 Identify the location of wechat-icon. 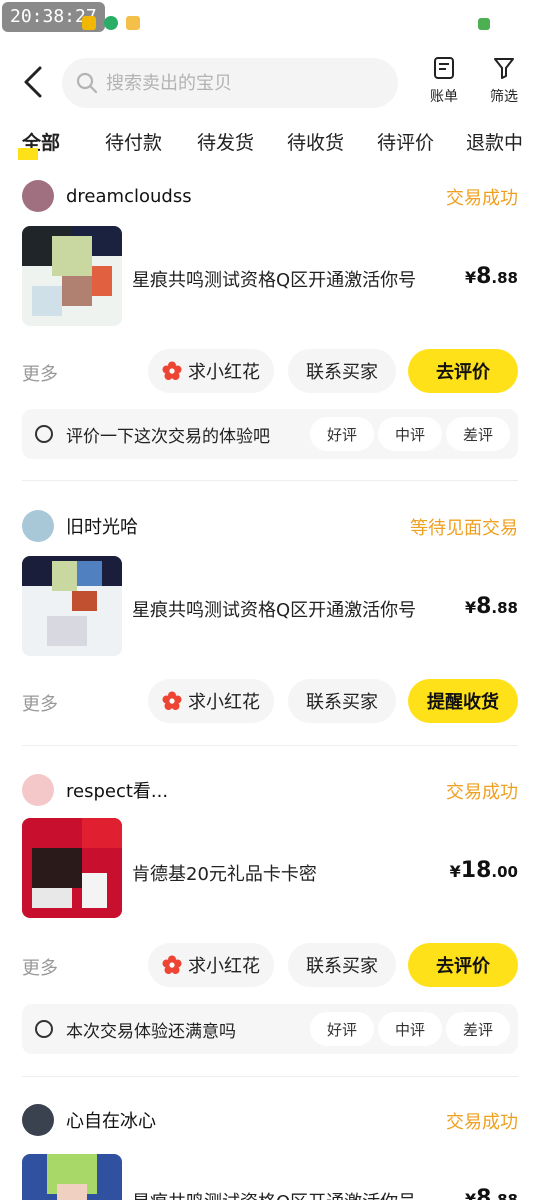
(111, 23).